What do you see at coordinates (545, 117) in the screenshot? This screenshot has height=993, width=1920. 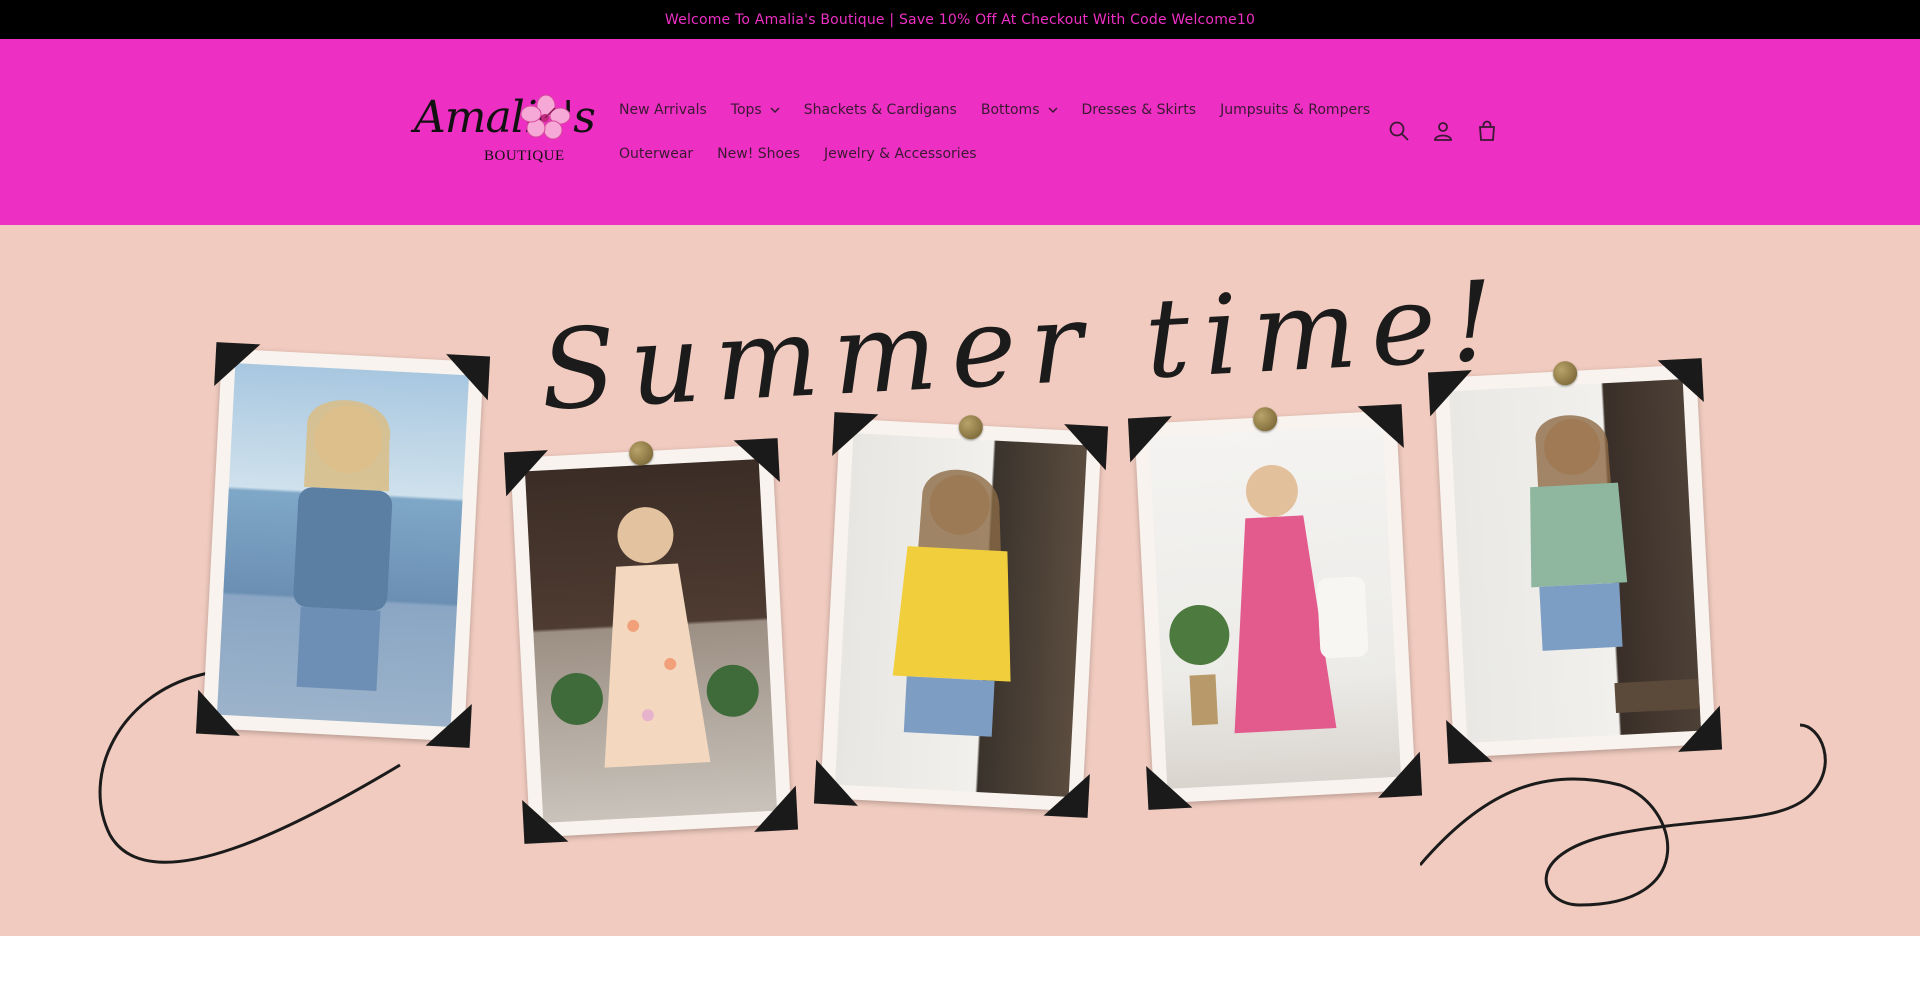 I see `hibiscus-icon` at bounding box center [545, 117].